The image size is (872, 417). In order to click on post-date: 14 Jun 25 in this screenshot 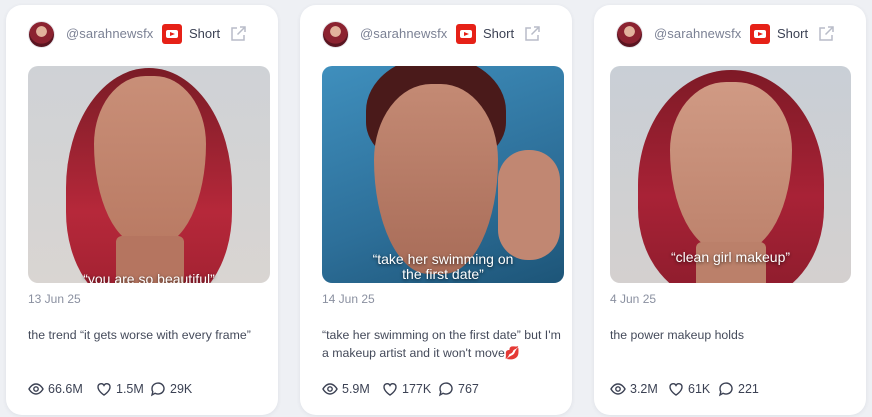, I will do `click(348, 299)`.